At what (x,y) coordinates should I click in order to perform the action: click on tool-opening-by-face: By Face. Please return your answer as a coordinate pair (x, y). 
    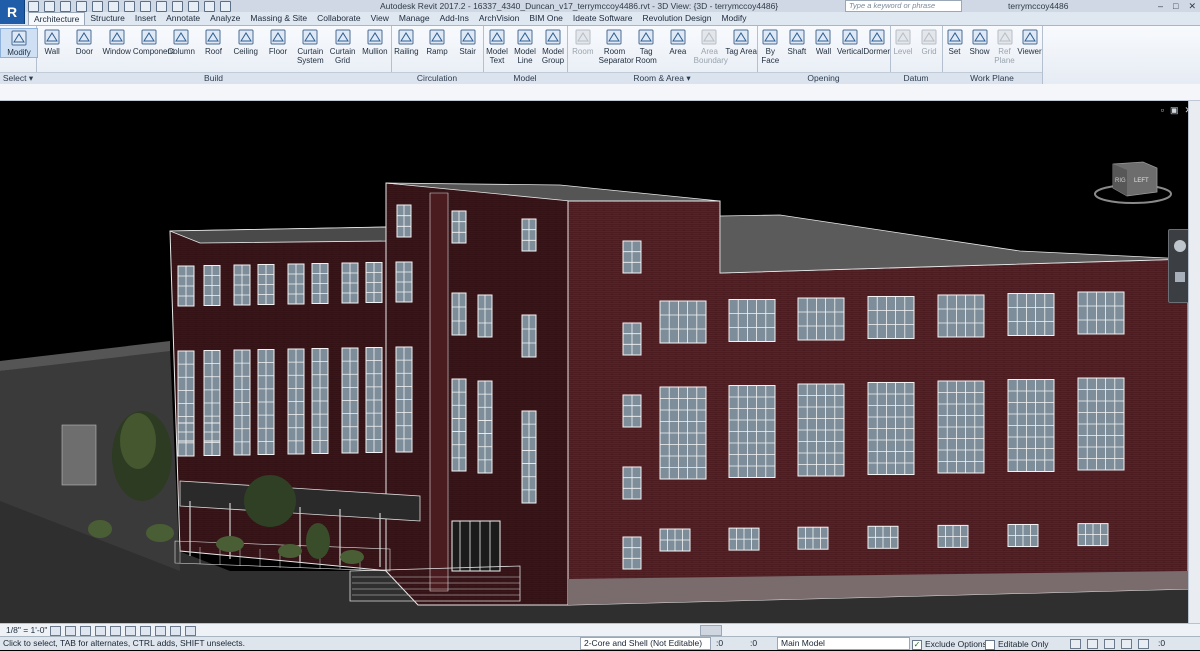
    Looking at the image, I should click on (770, 46).